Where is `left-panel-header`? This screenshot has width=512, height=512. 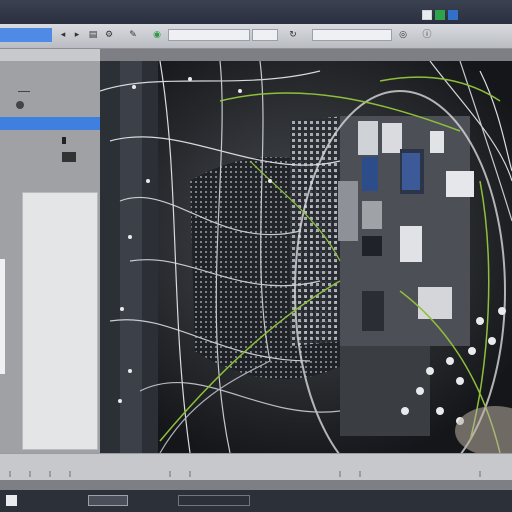 left-panel-header is located at coordinates (50, 55).